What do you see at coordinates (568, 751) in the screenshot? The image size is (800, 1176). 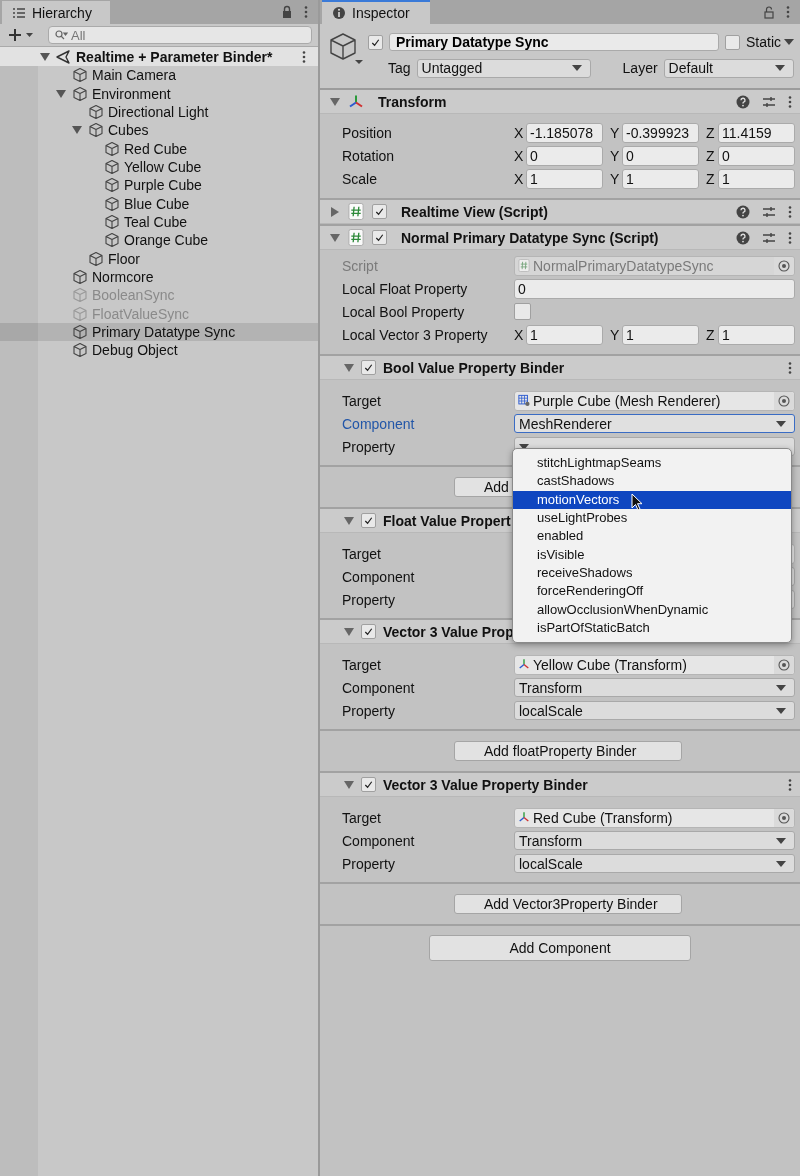 I see `add-binder-button: Add floatProperty Binder` at bounding box center [568, 751].